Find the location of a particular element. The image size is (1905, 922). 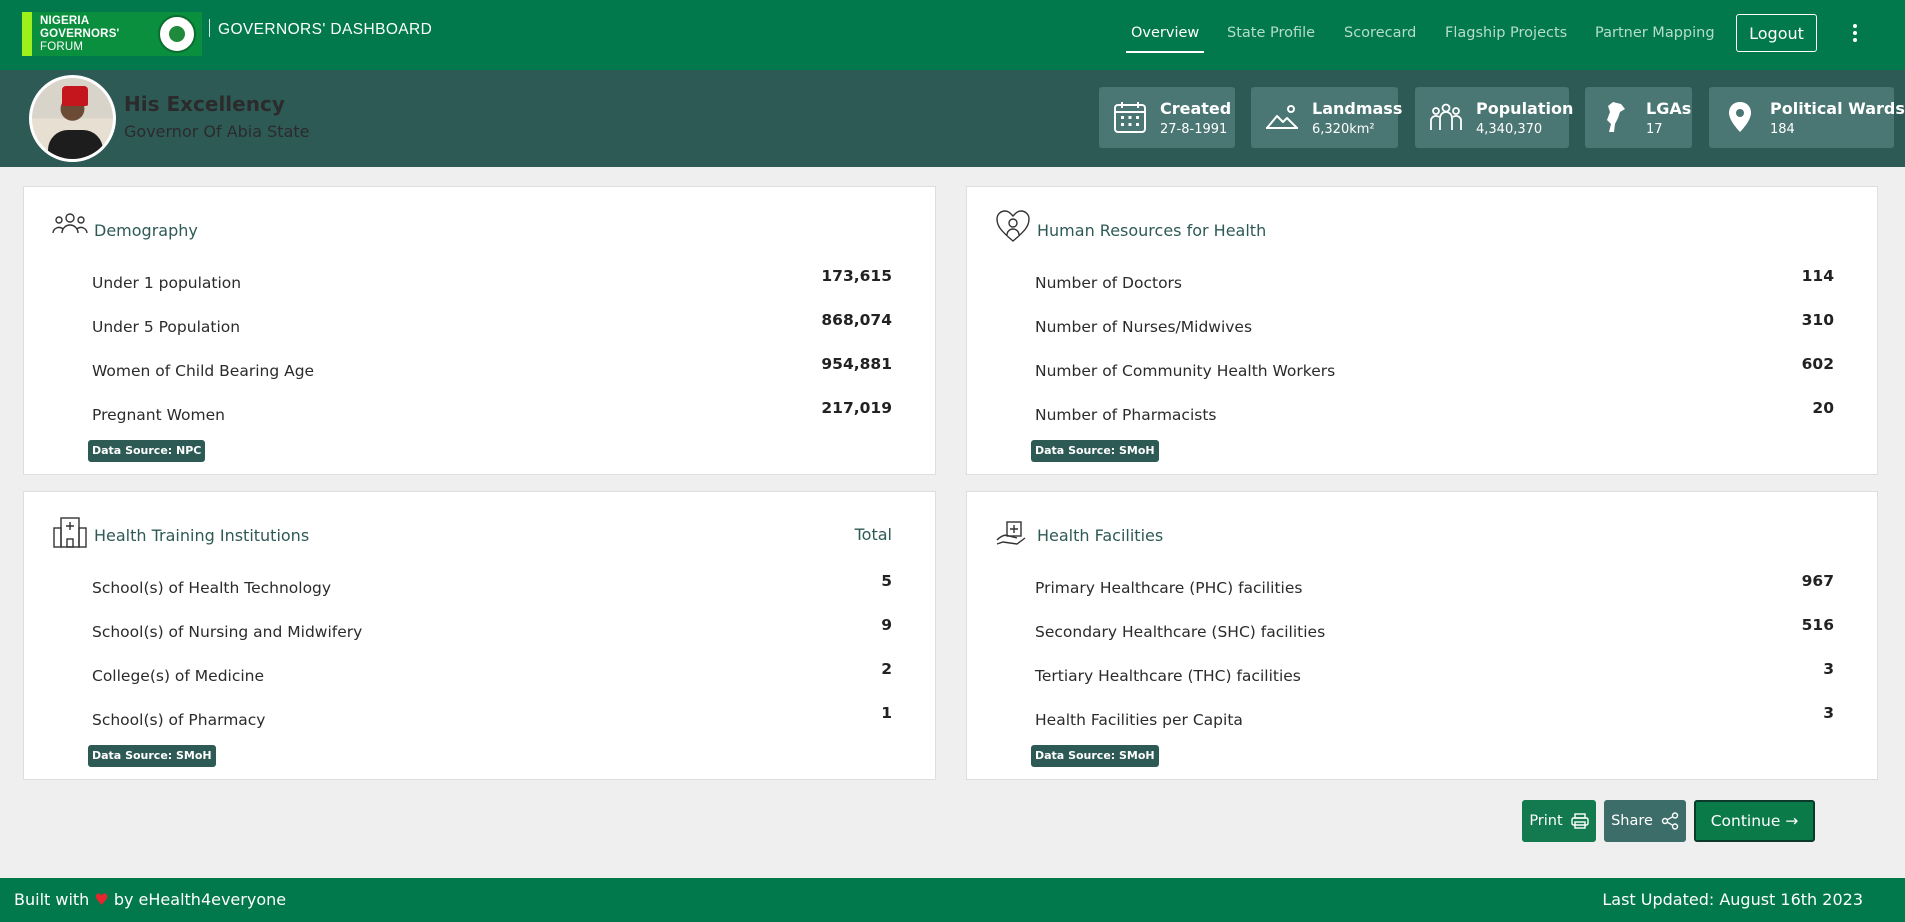

print-button: Print is located at coordinates (1559, 821).